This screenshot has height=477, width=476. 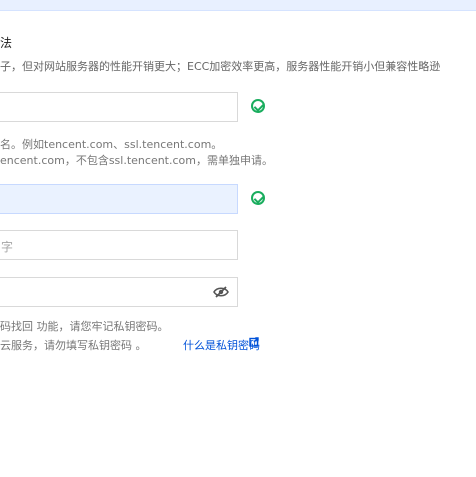 I want to click on password-hint-line2: 云服务，请勿填写私钥密码 。, so click(x=73, y=345).